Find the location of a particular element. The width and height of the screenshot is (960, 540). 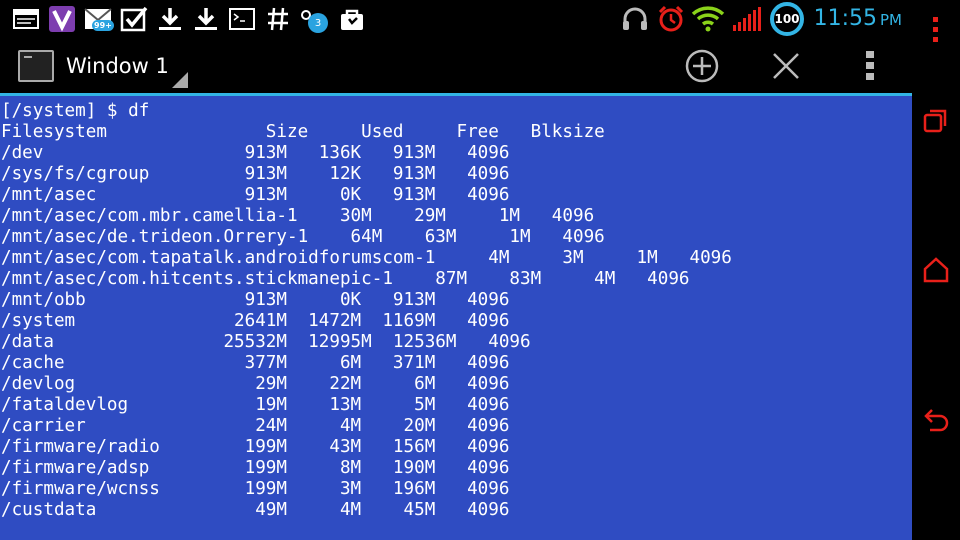

viber-icon is located at coordinates (62, 19).